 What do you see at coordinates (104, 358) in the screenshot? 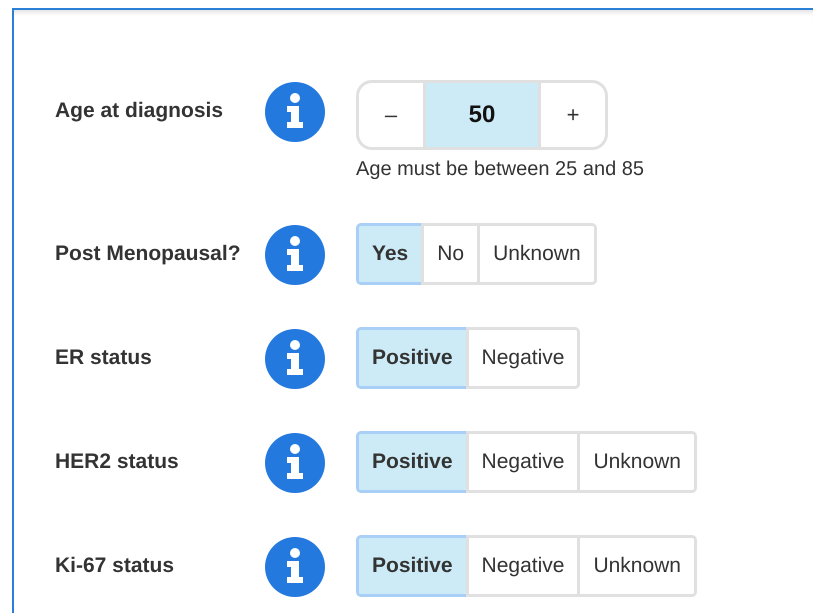
I see `field-label: ER status` at bounding box center [104, 358].